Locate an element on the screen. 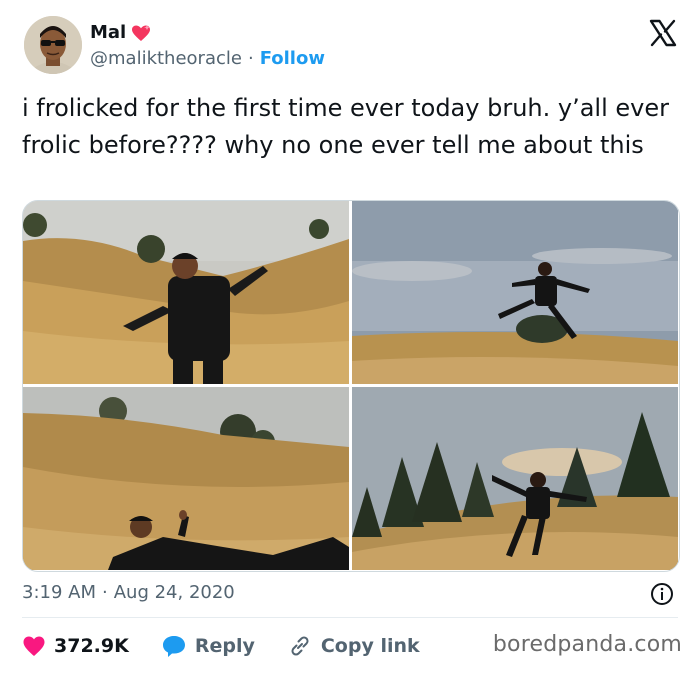 This screenshot has width=700, height=673. link-icon is located at coordinates (300, 646).